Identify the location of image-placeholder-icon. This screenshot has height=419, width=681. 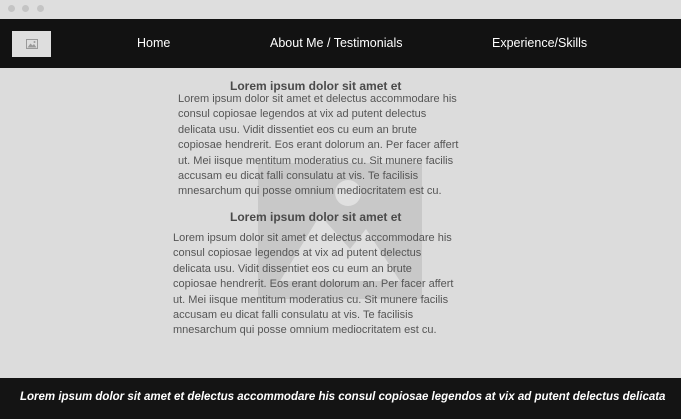
(32, 44).